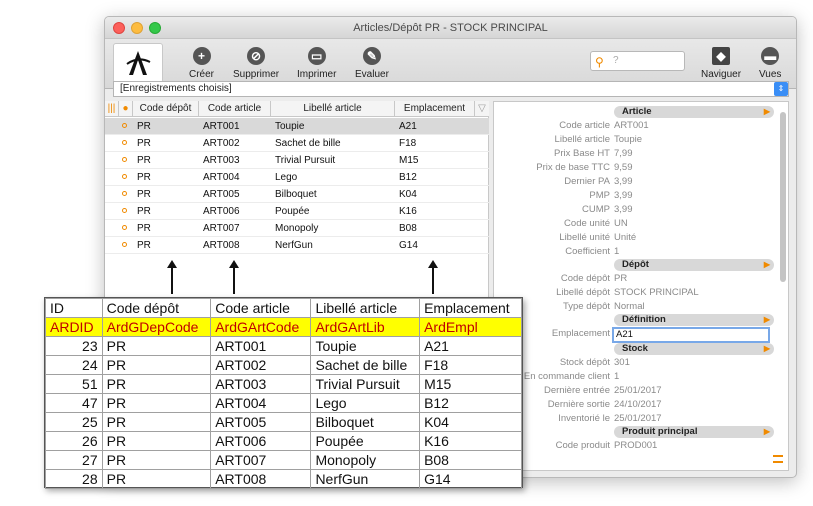  What do you see at coordinates (155, 28) in the screenshot?
I see `maximize-button` at bounding box center [155, 28].